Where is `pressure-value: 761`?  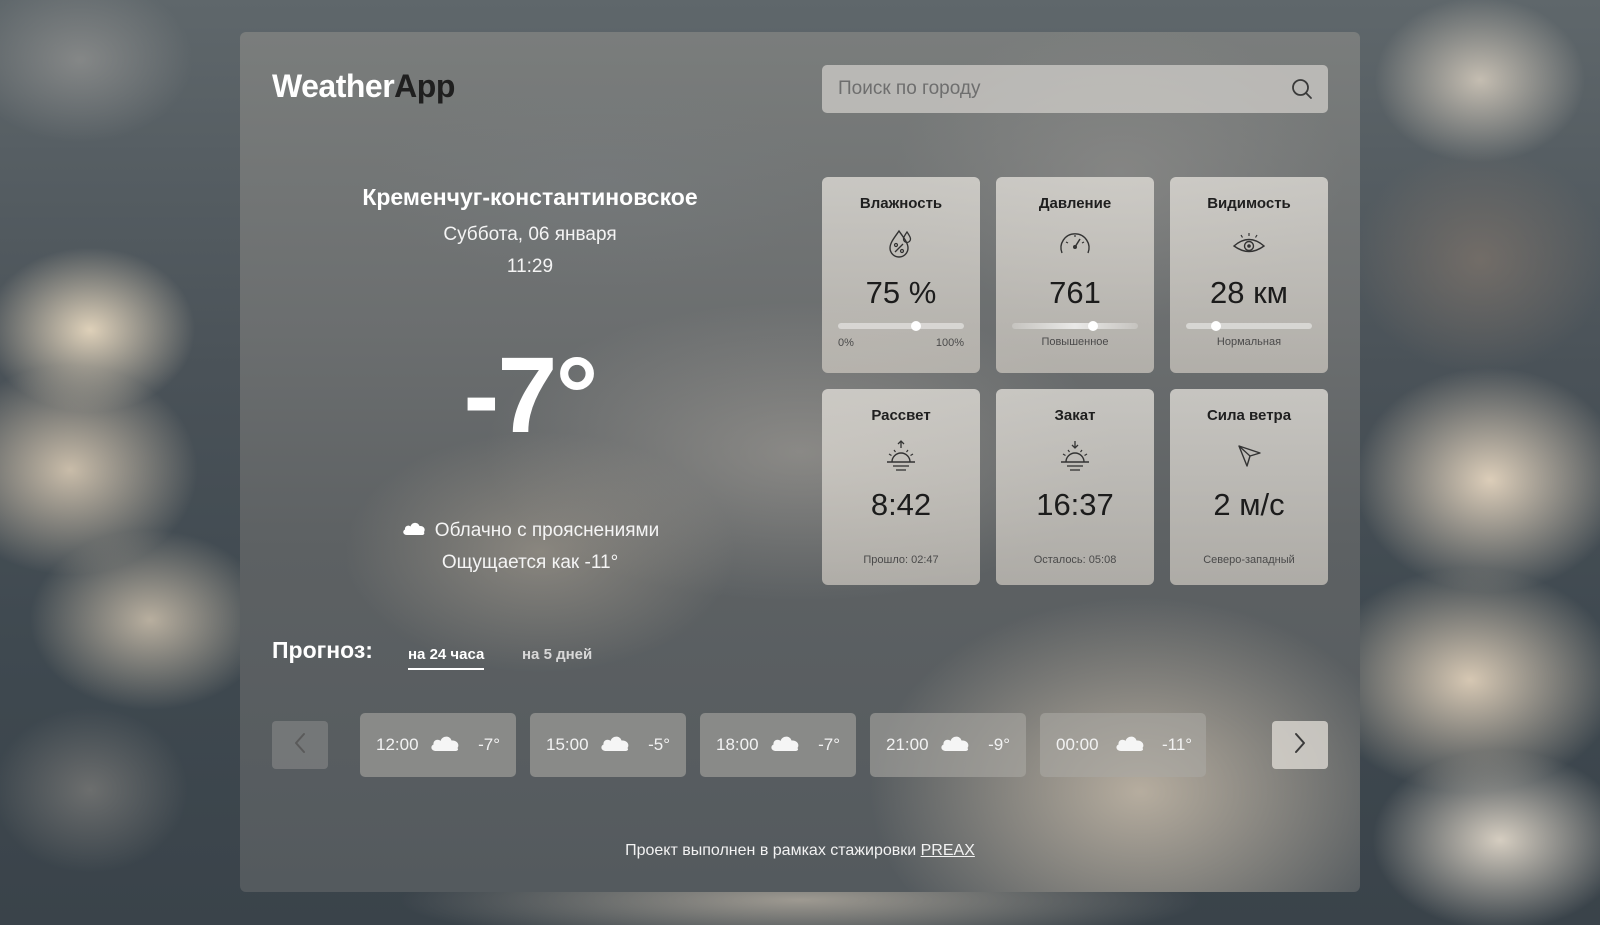 pressure-value: 761 is located at coordinates (1075, 292).